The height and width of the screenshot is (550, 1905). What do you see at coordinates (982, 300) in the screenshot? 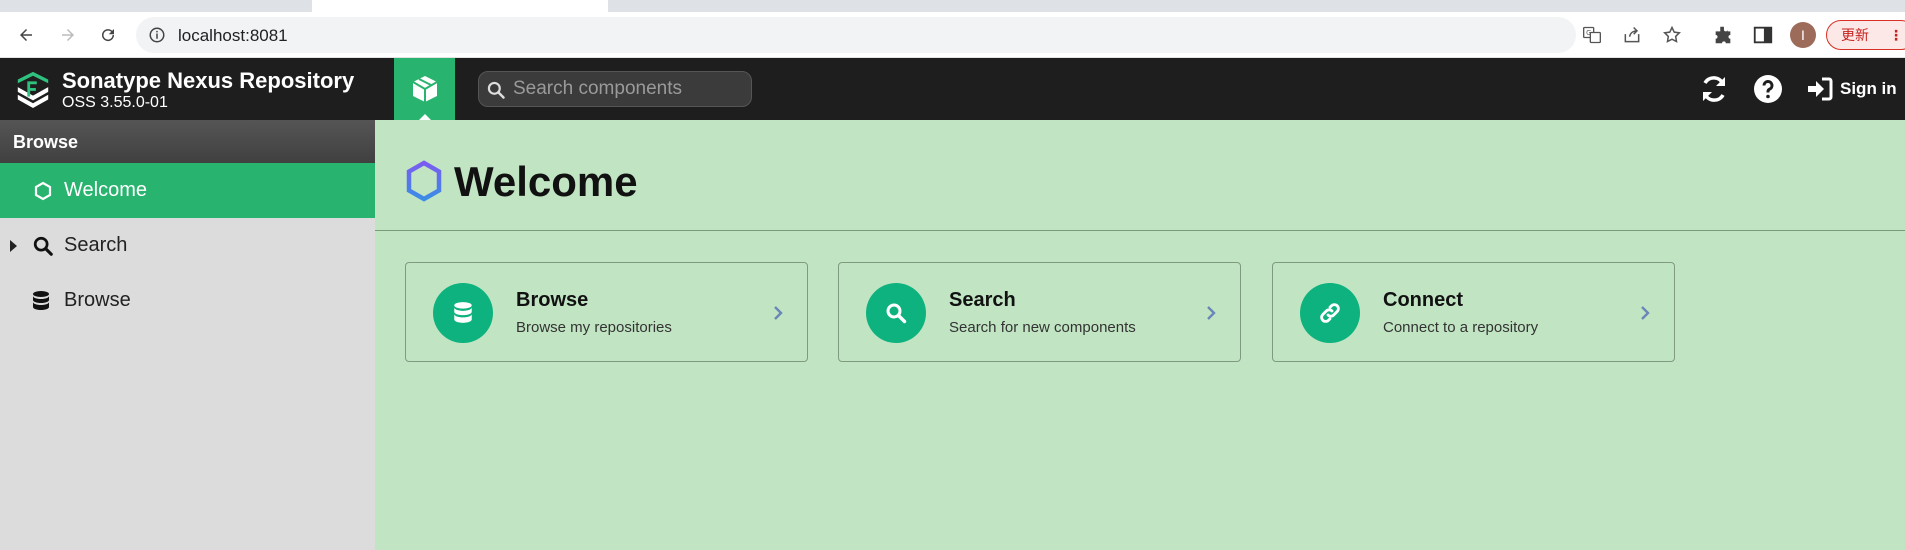
I see `card-title: Search` at bounding box center [982, 300].